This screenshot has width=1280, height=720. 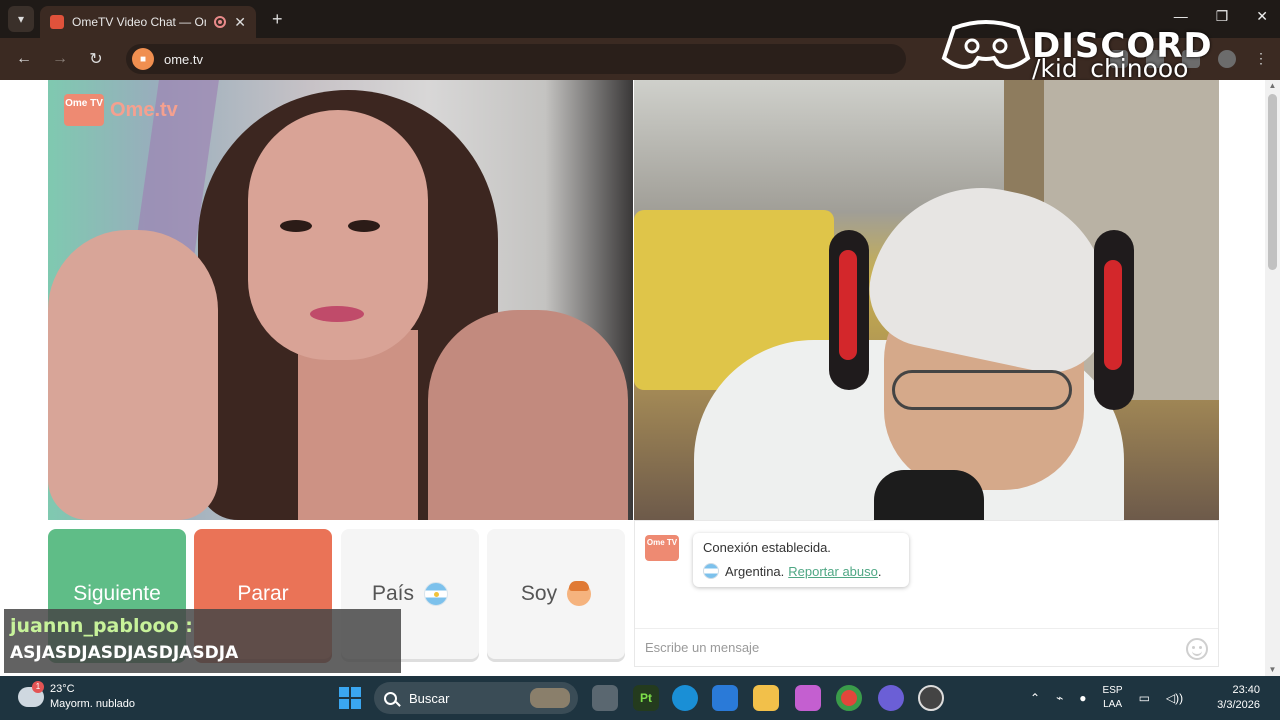 What do you see at coordinates (220, 22) in the screenshot?
I see `recording-icon` at bounding box center [220, 22].